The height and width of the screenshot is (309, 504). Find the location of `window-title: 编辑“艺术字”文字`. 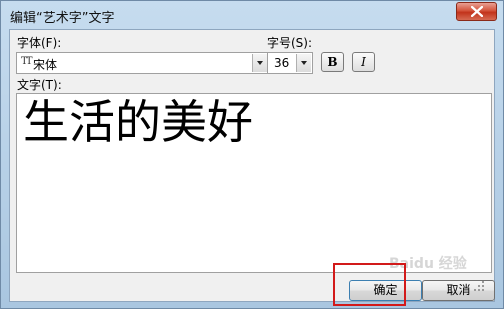

window-title: 编辑“艺术字”文字 is located at coordinates (62, 18).